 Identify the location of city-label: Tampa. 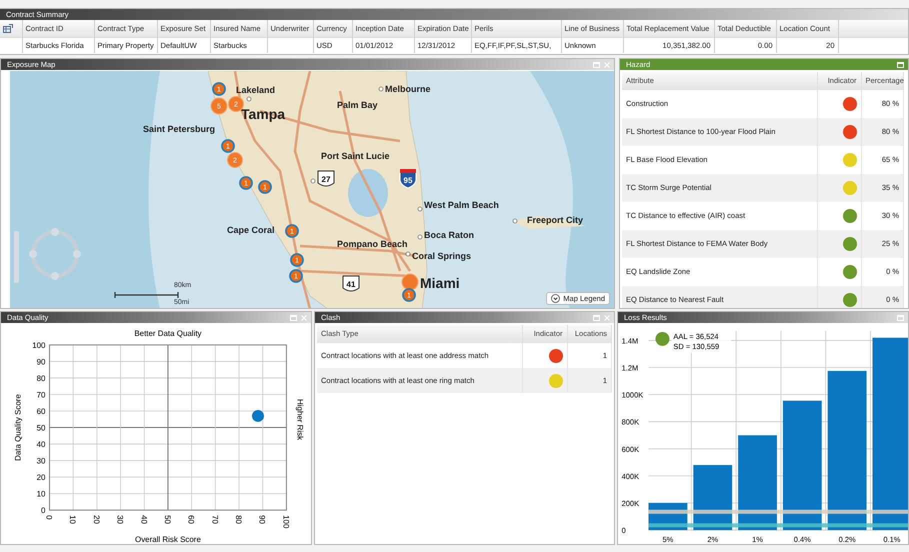
(263, 114).